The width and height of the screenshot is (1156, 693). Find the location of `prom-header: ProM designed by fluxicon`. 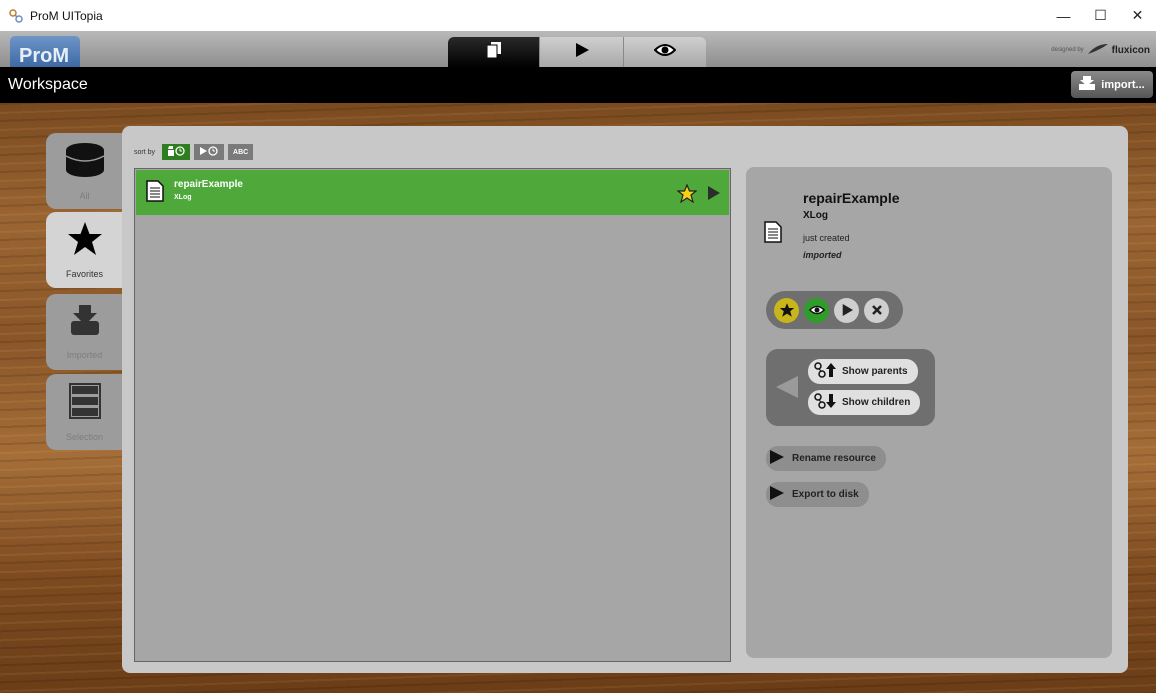

prom-header: ProM designed by fluxicon is located at coordinates (578, 49).